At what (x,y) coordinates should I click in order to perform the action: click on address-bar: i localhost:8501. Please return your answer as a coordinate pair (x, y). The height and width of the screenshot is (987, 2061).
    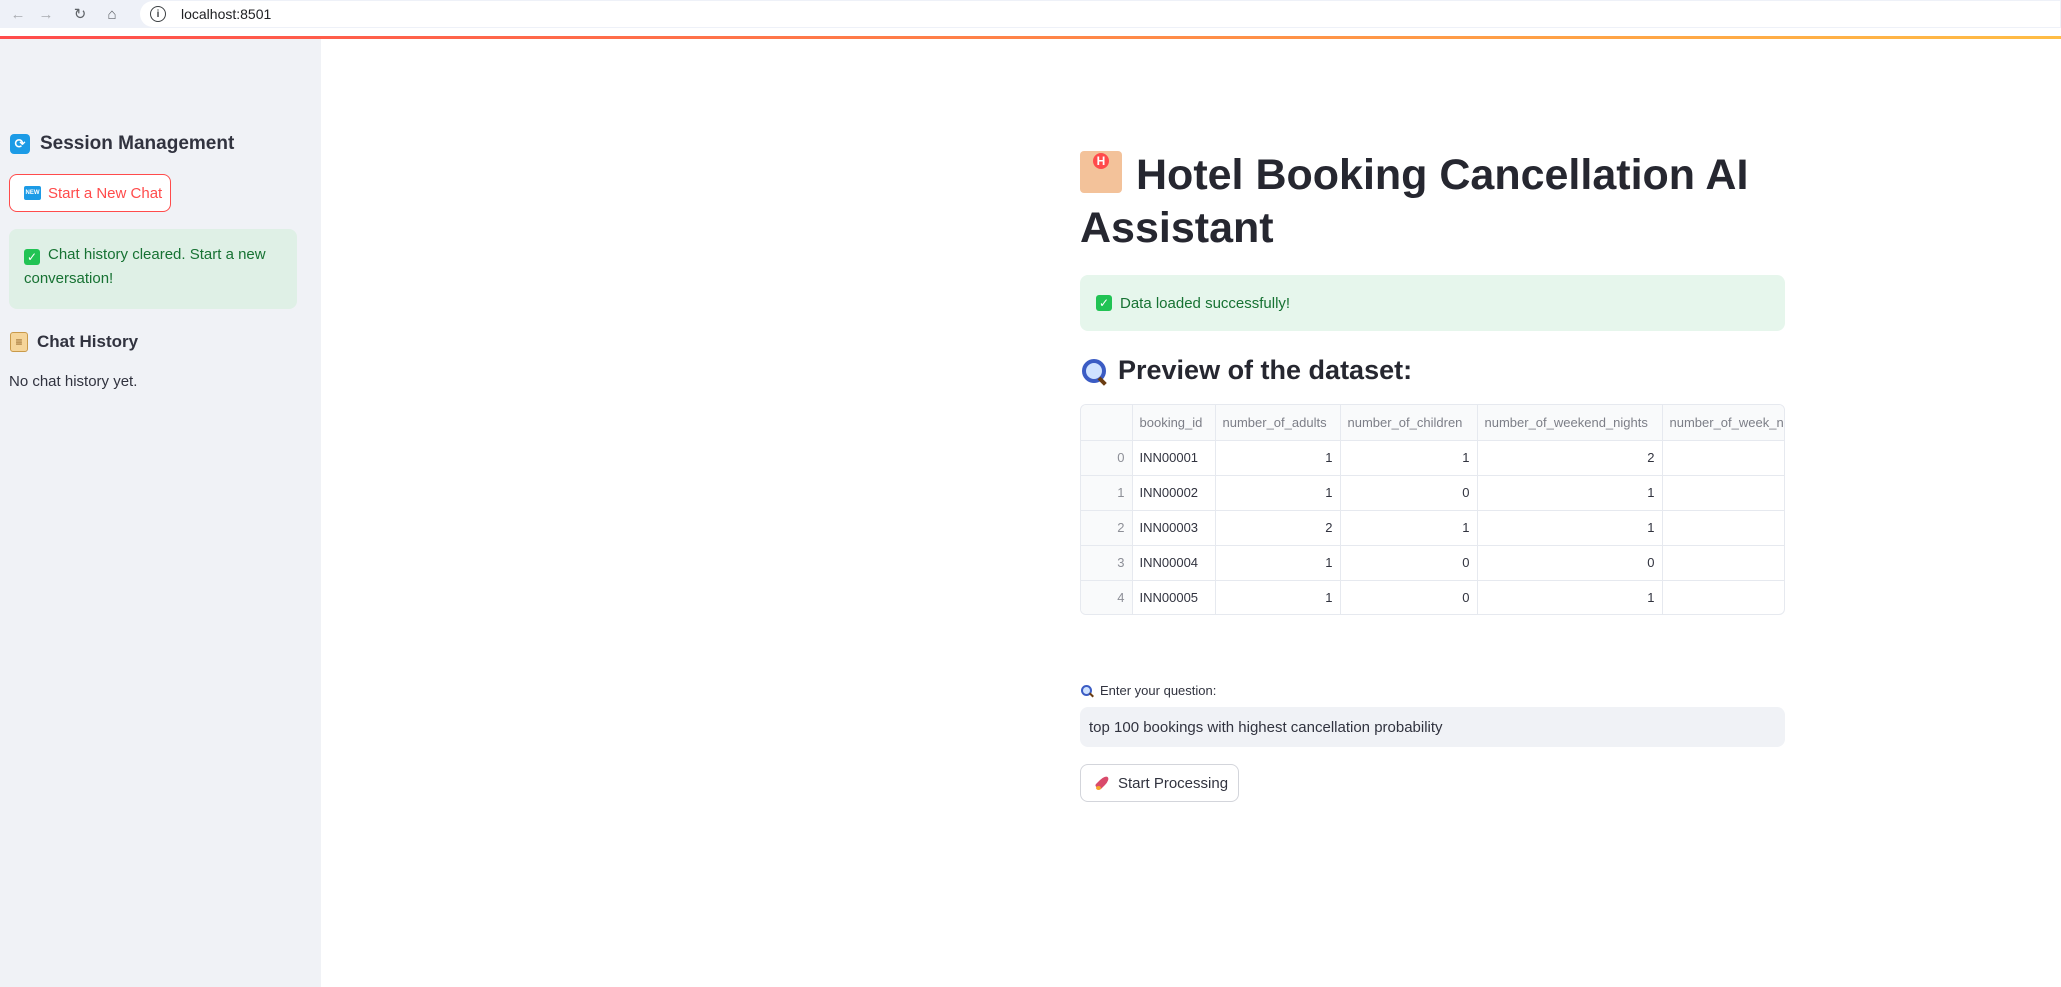
    Looking at the image, I should click on (1100, 14).